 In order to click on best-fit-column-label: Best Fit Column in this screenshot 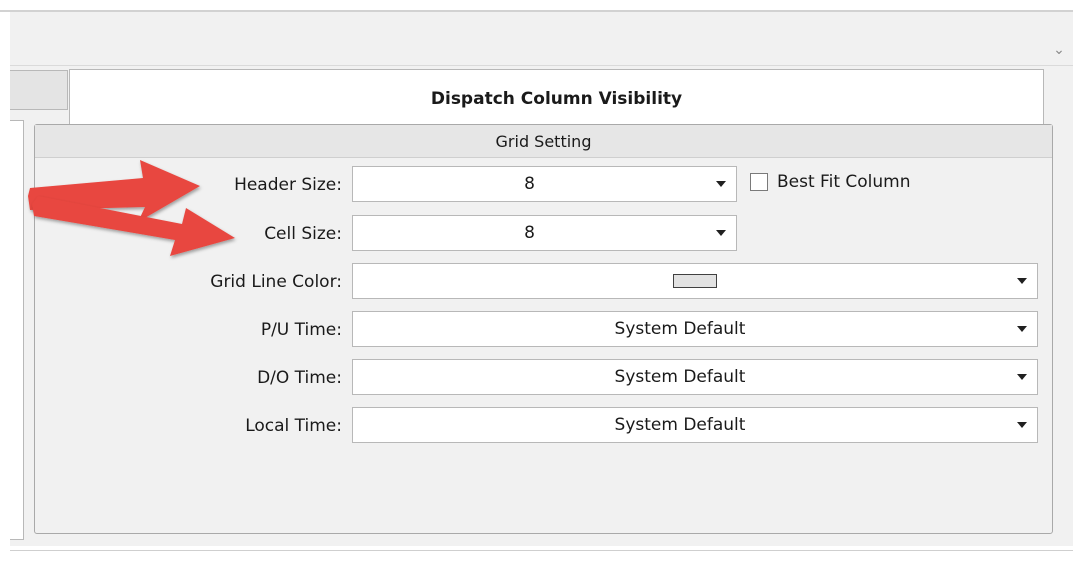, I will do `click(844, 182)`.